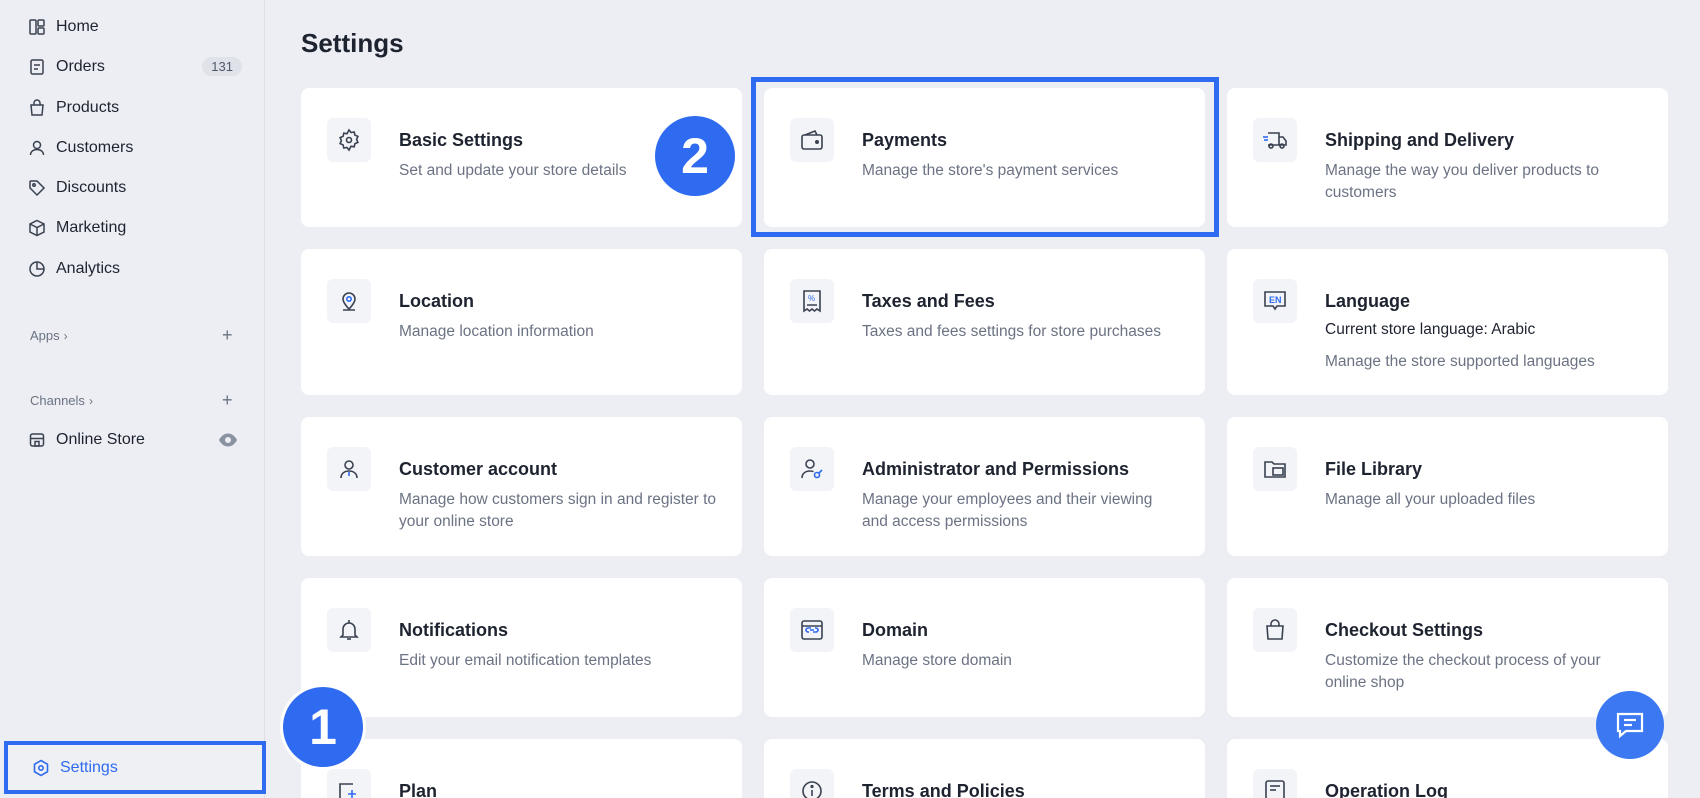  Describe the element at coordinates (49, 335) in the screenshot. I see `apps-section-toggle: Apps ›` at that location.